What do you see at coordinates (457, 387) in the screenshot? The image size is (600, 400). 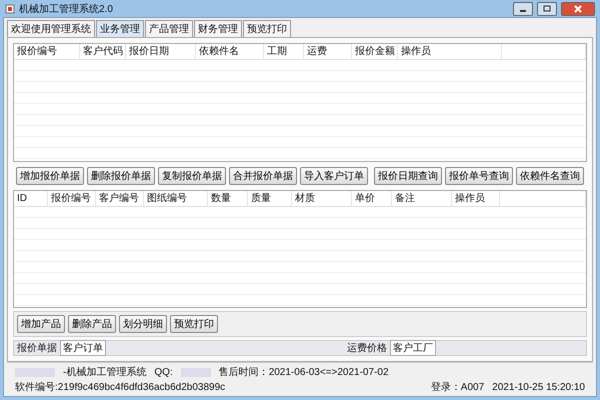 I see `status-text: 登录：A007` at bounding box center [457, 387].